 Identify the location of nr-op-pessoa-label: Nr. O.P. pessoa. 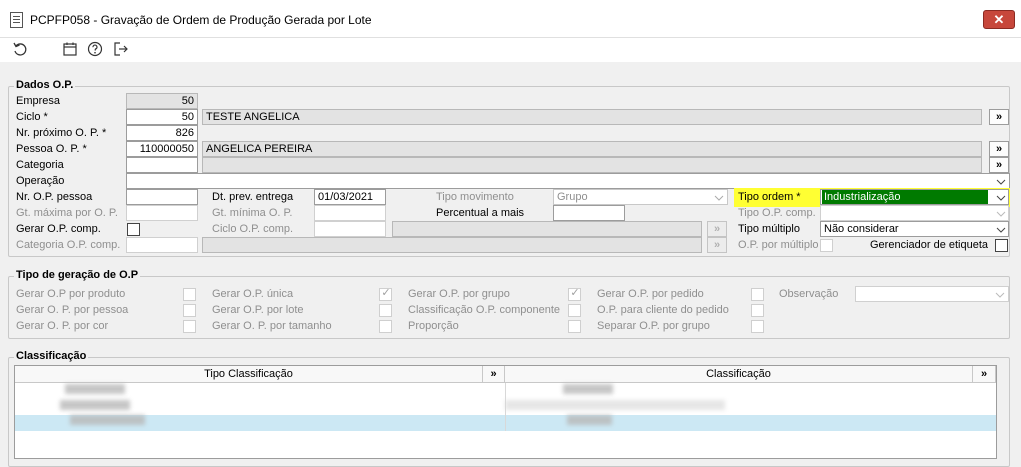
(54, 197).